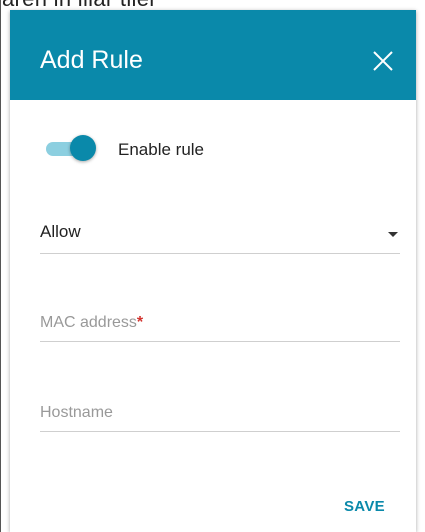  I want to click on toggle-knob, so click(83, 148).